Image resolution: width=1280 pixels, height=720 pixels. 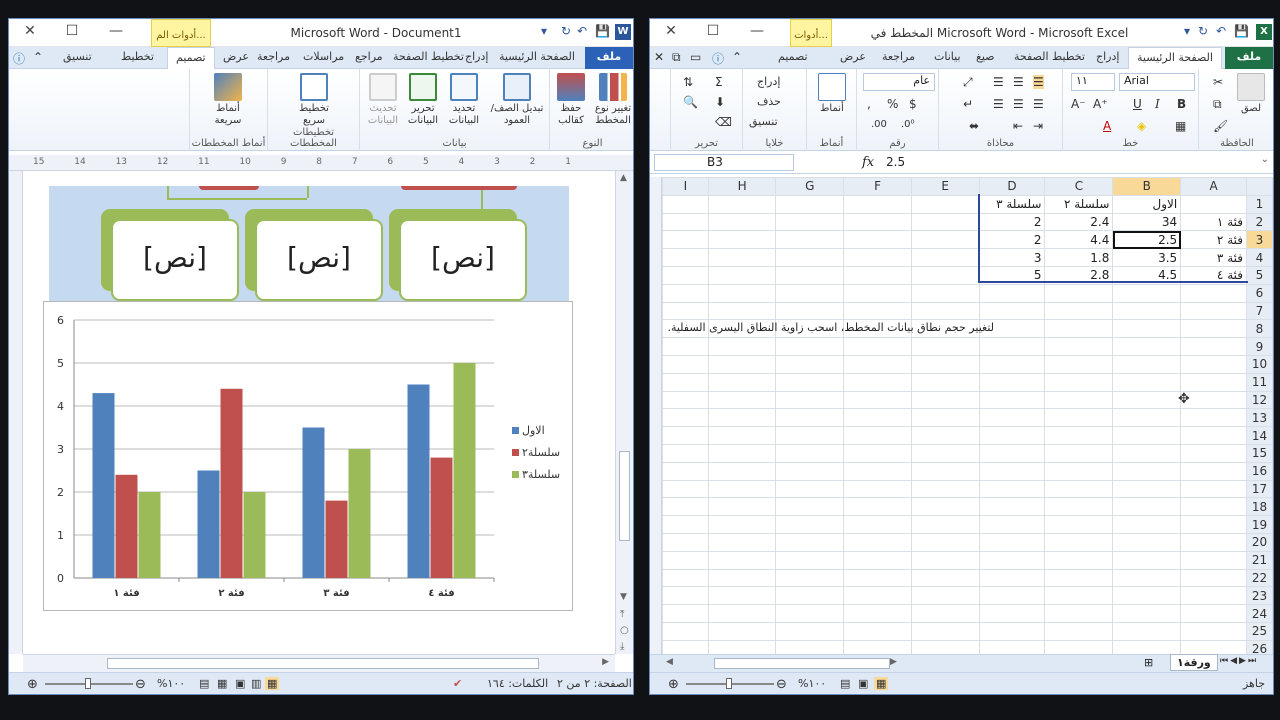 I want to click on web-layout-icon: ▣, so click(x=240, y=683).